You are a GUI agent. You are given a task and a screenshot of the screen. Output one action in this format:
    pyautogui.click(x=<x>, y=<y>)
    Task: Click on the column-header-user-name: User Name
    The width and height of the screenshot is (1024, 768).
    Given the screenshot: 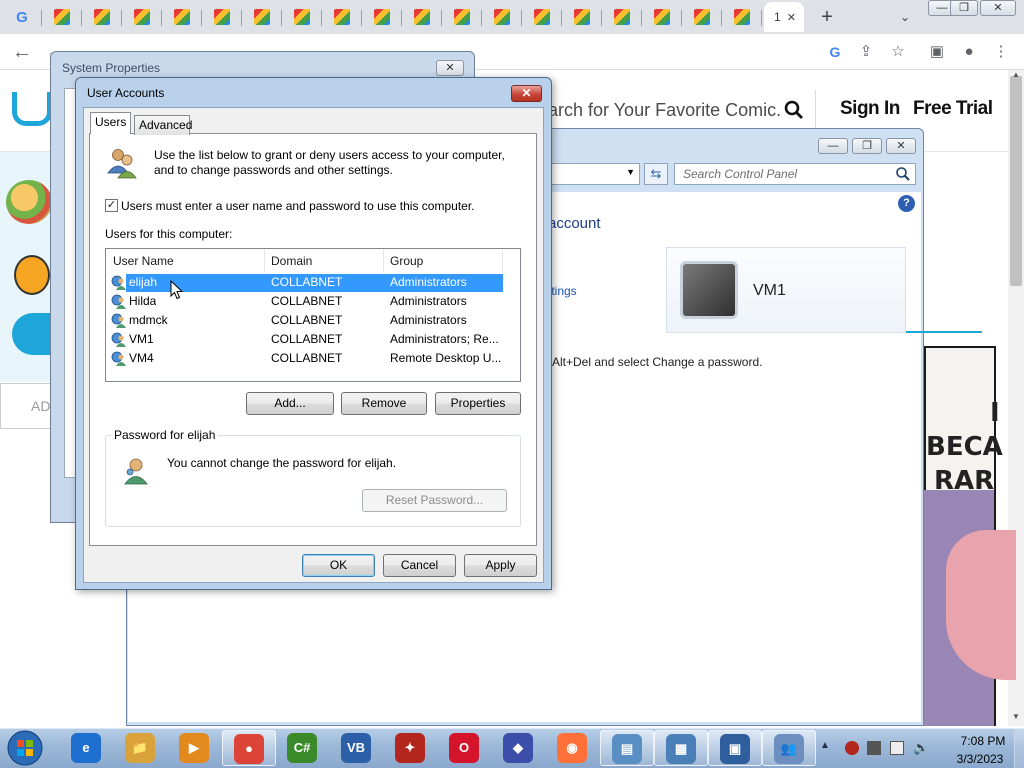 What is the action you would take?
    pyautogui.click(x=186, y=261)
    